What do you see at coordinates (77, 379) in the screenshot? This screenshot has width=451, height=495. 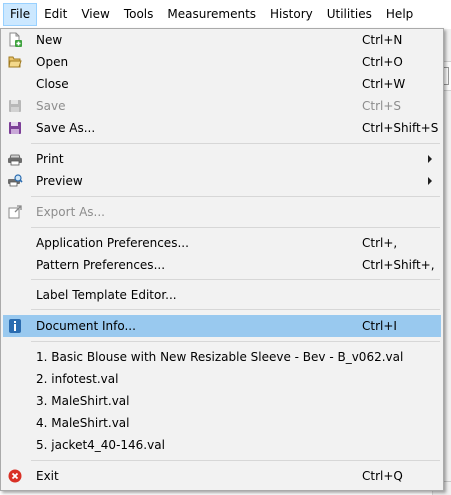 I see `recent-file-label: 2. infotest.val` at bounding box center [77, 379].